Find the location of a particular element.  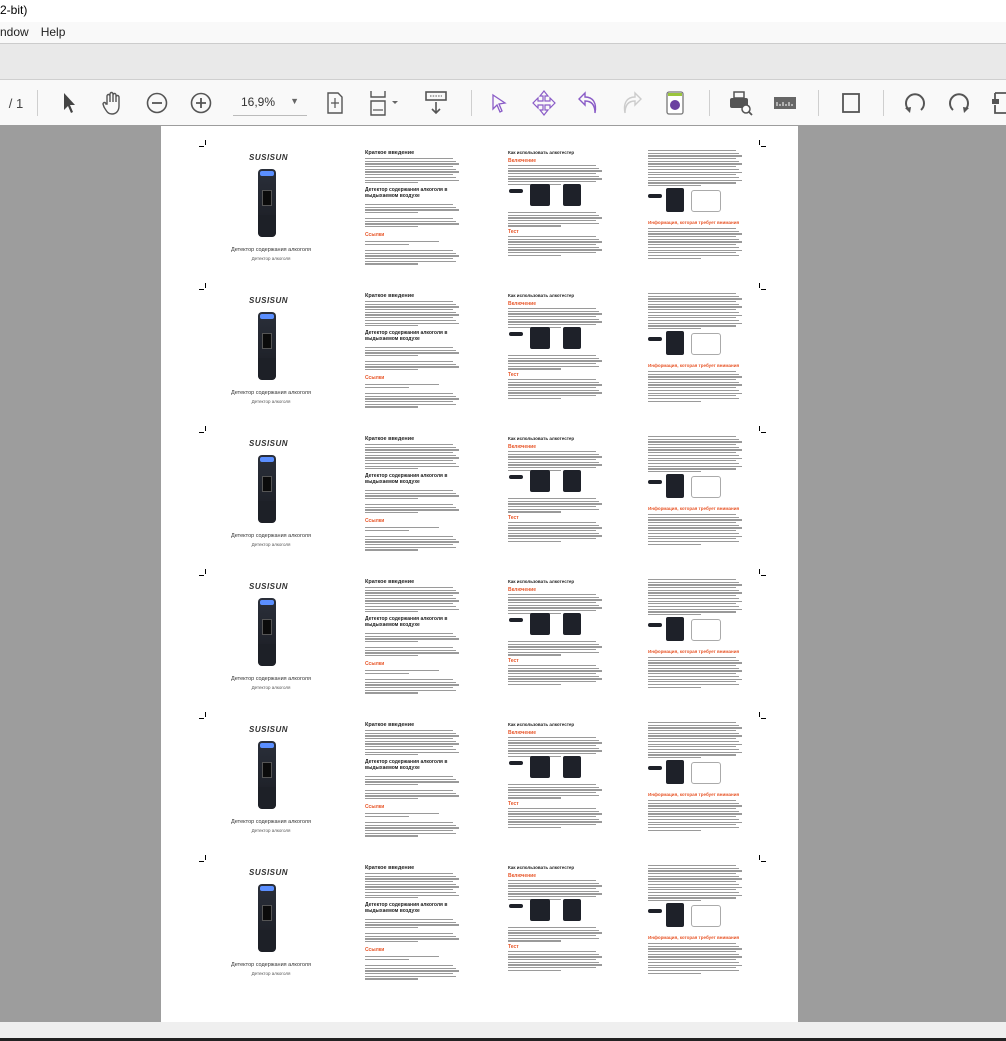

print-preview-icon is located at coordinates (741, 103).